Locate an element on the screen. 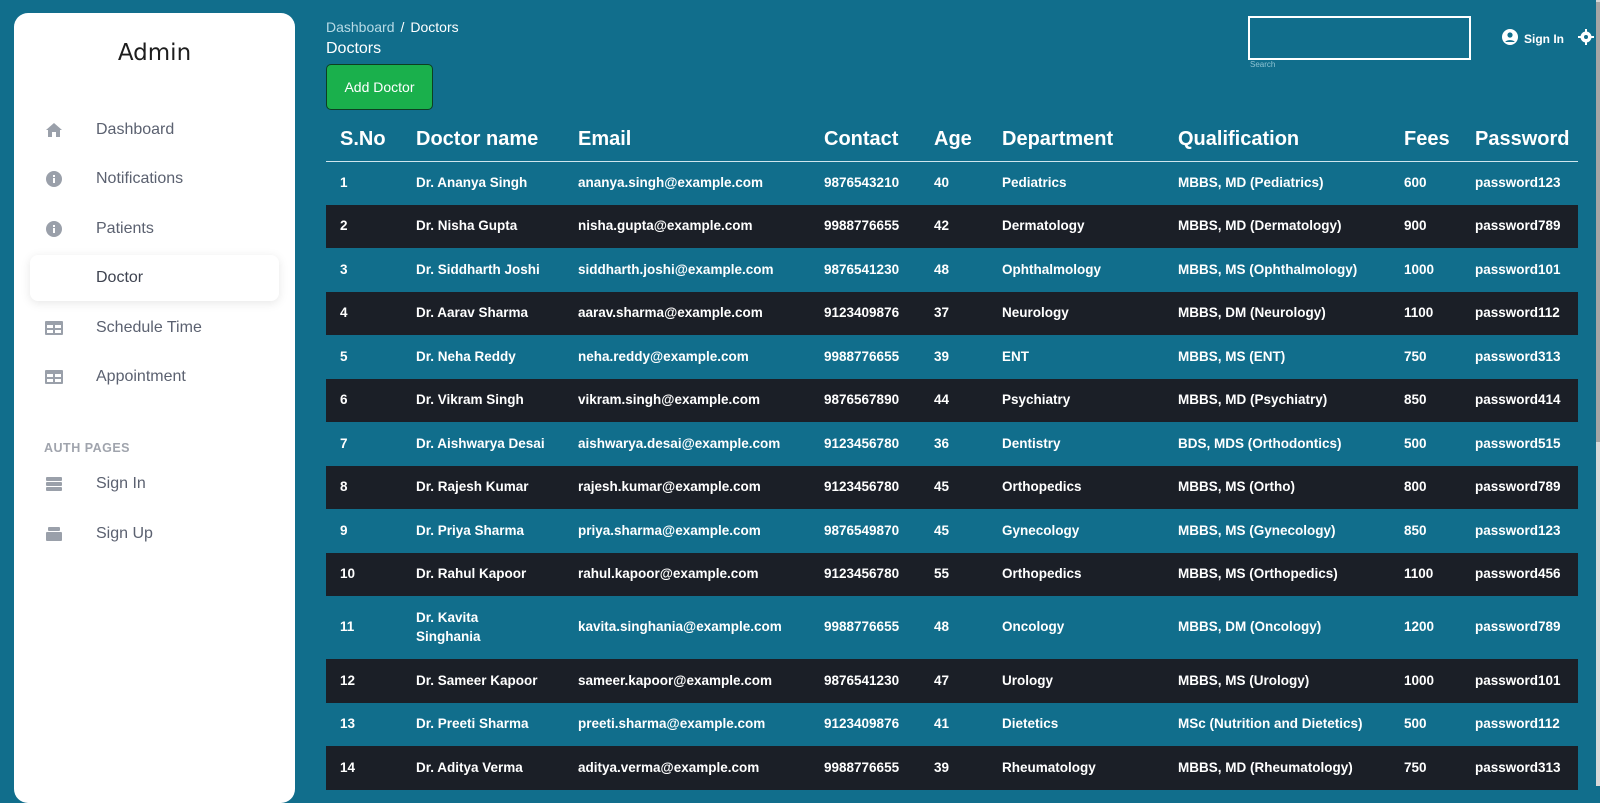  table-cell: siddharth.joshi@example.com is located at coordinates (676, 269).